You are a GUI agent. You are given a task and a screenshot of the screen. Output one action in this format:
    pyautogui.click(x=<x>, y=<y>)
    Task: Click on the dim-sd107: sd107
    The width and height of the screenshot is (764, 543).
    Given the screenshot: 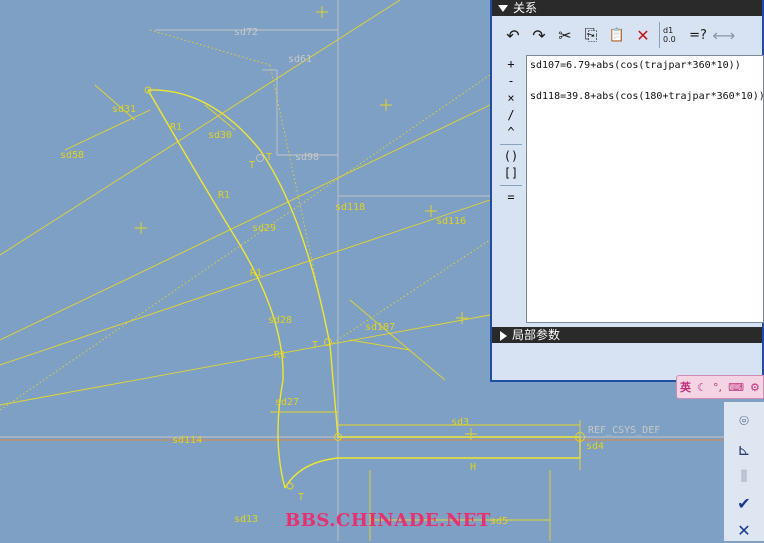 What is the action you would take?
    pyautogui.click(x=380, y=327)
    